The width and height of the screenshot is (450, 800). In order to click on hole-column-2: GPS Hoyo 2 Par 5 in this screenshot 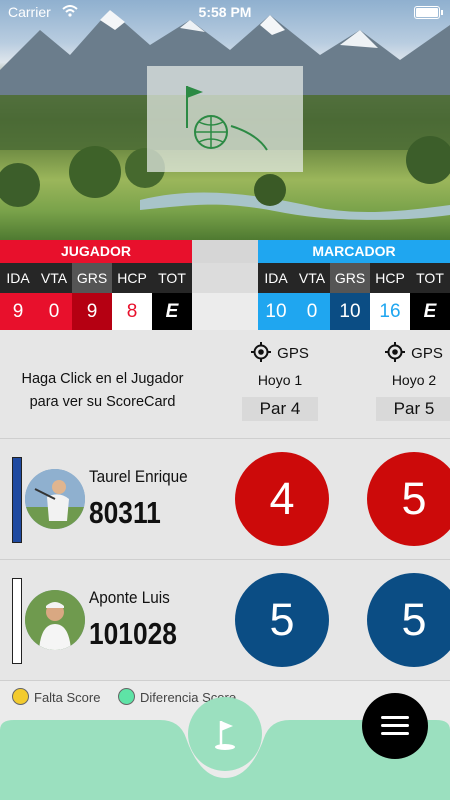, I will do `click(412, 384)`.